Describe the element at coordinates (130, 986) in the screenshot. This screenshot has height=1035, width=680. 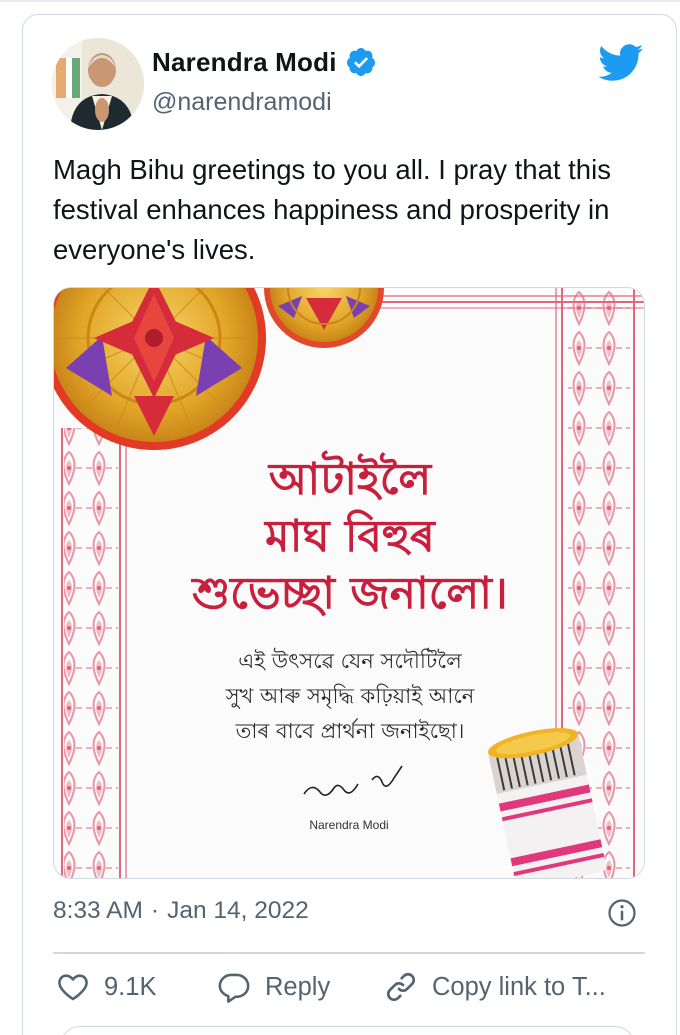
I see `like-count: 9.1K` at that location.